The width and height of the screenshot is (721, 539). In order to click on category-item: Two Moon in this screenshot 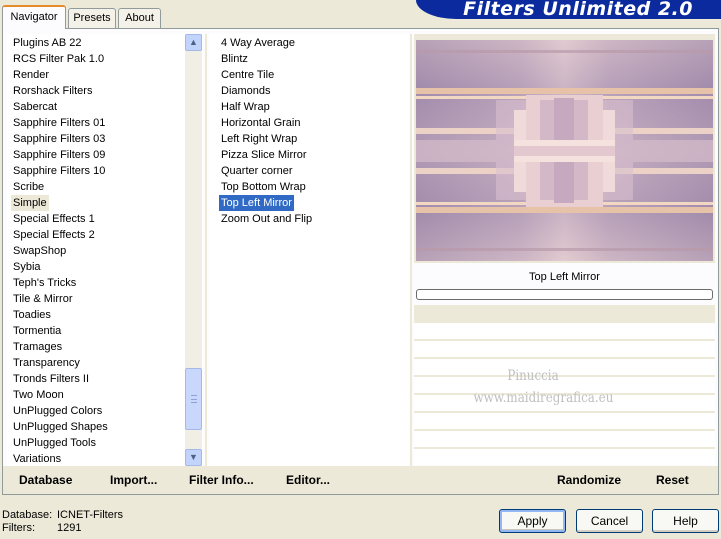, I will do `click(38, 395)`.